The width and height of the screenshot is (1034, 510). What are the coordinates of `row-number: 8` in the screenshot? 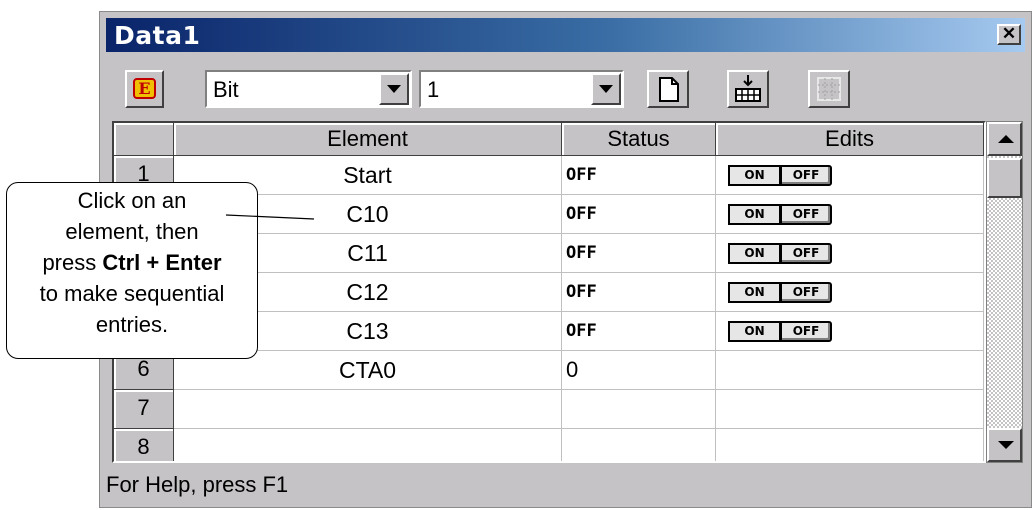 It's located at (144, 445).